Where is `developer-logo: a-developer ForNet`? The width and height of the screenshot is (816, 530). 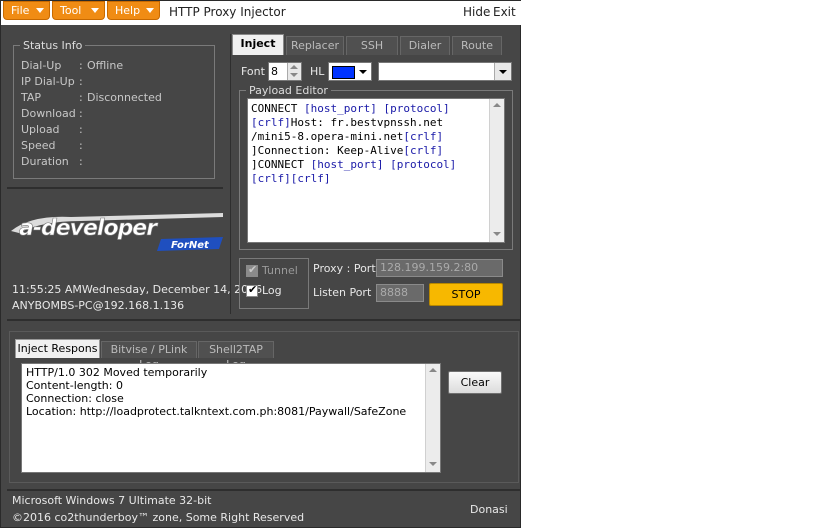
developer-logo: a-developer ForNet is located at coordinates (118, 232).